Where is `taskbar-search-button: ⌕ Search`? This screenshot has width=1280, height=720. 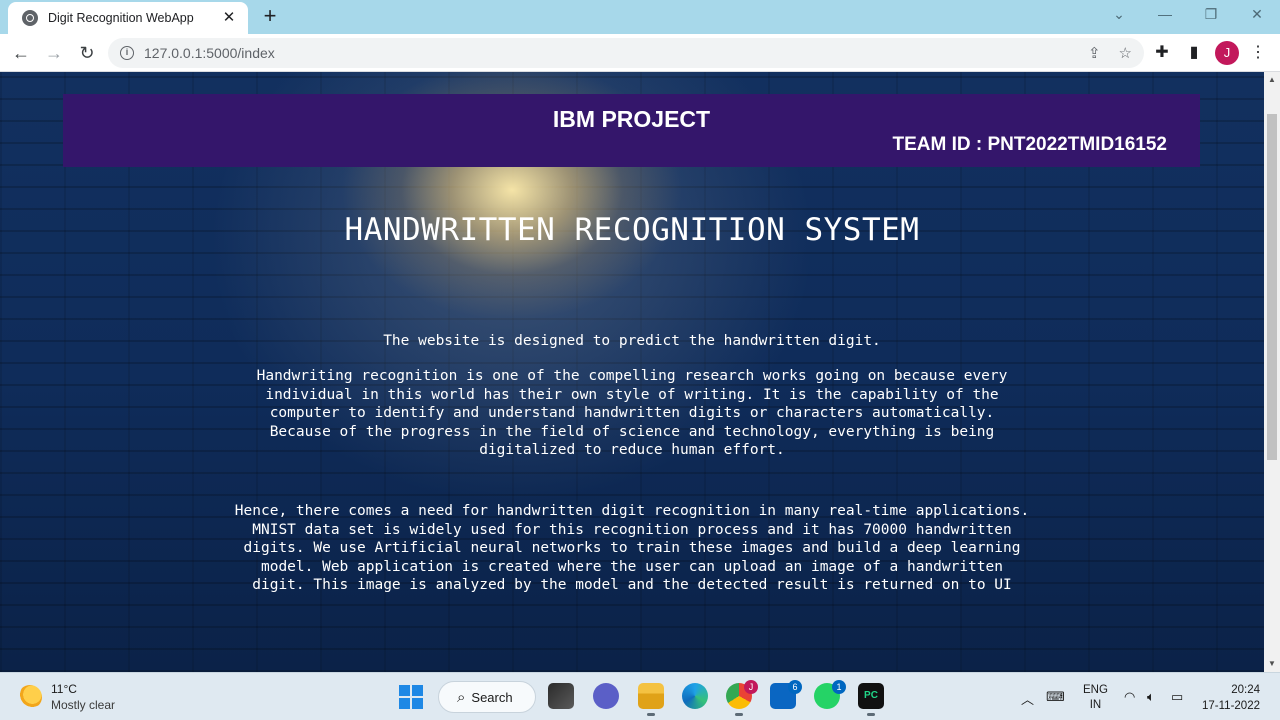
taskbar-search-button: ⌕ Search is located at coordinates (487, 697).